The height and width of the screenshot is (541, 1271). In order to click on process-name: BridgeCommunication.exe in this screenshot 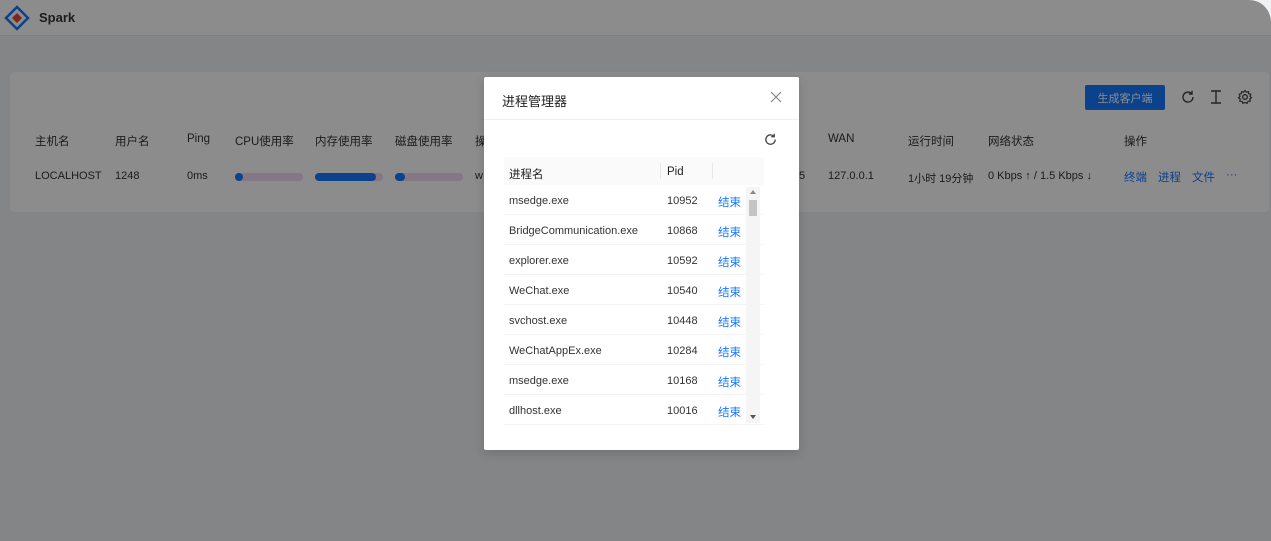, I will do `click(574, 231)`.